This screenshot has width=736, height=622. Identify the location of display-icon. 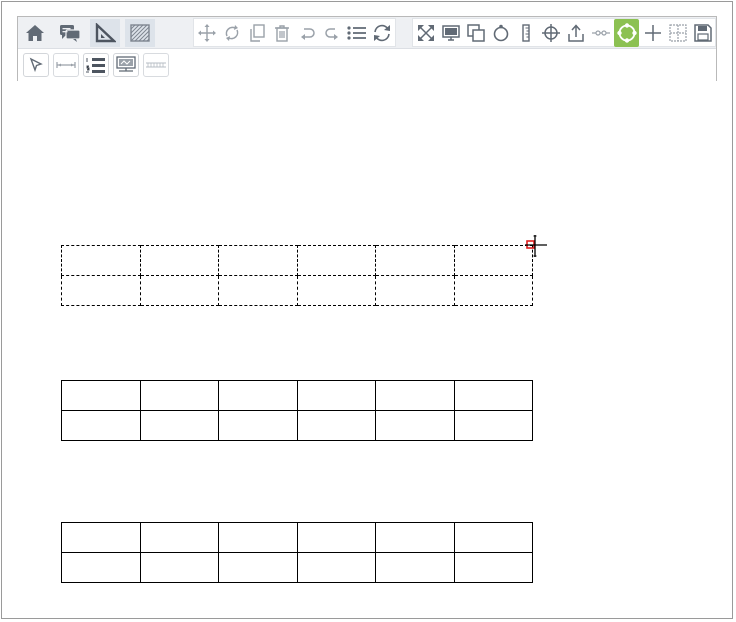
(126, 64).